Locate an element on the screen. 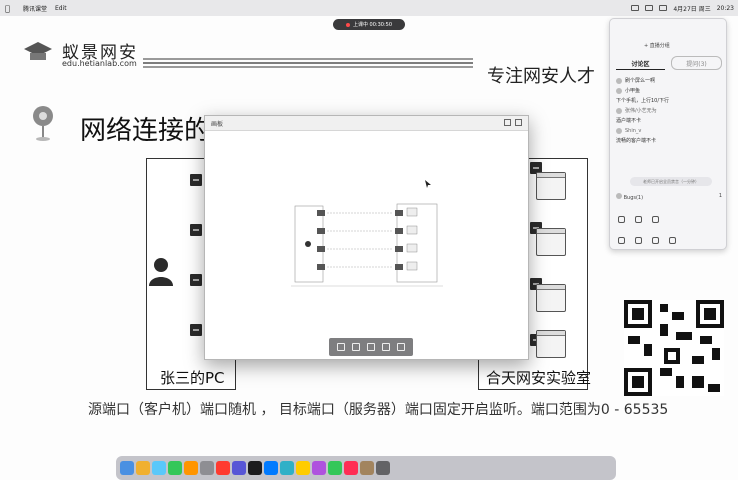 This screenshot has height=480, width=738. whiteboard-toolbar is located at coordinates (371, 347).